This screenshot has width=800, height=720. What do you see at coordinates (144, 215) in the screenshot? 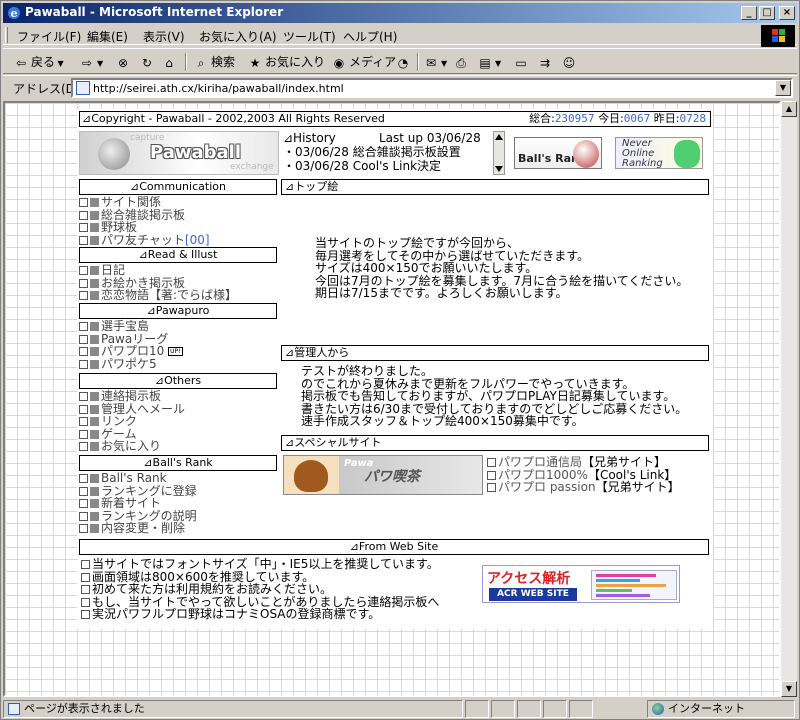
I see `nav-item: 総合雑談掲示板` at bounding box center [144, 215].